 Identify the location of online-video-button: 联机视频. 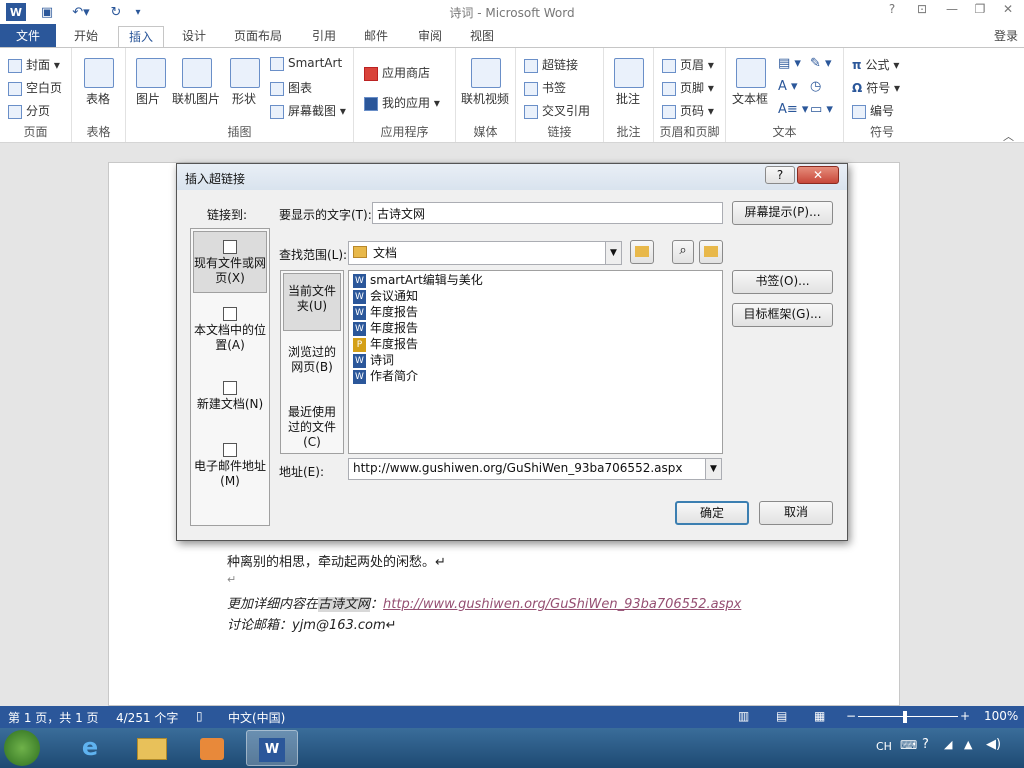
(485, 98).